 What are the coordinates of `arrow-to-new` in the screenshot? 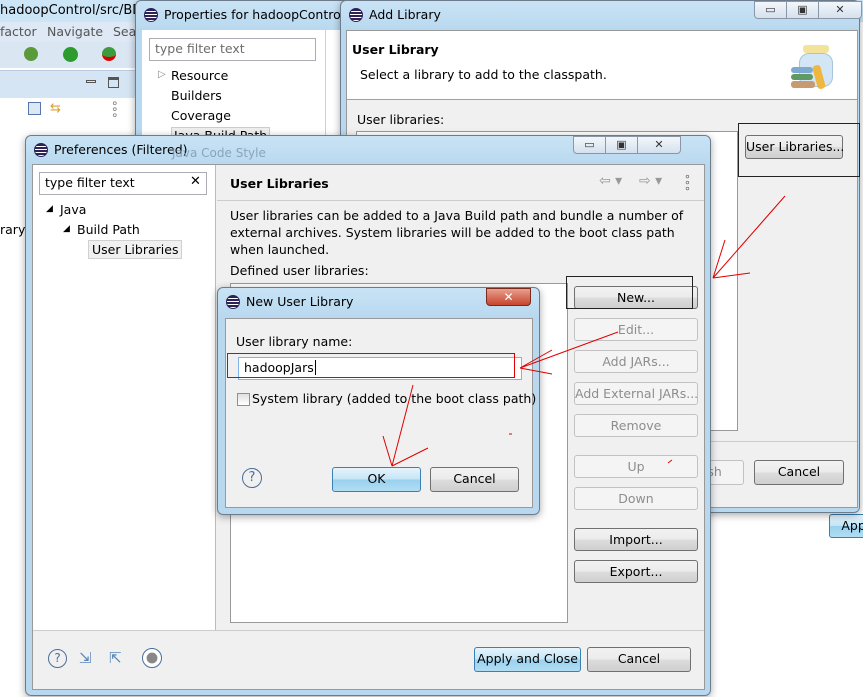 It's located at (749, 237).